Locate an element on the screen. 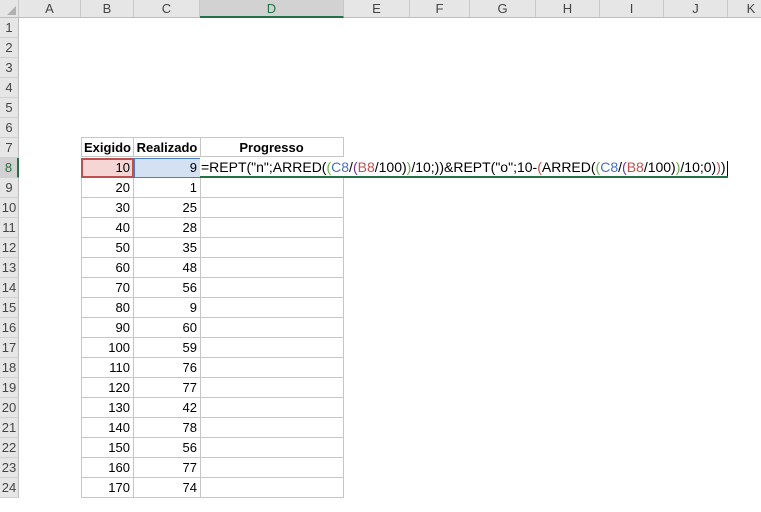  row-header-19: 19 is located at coordinates (9, 388).